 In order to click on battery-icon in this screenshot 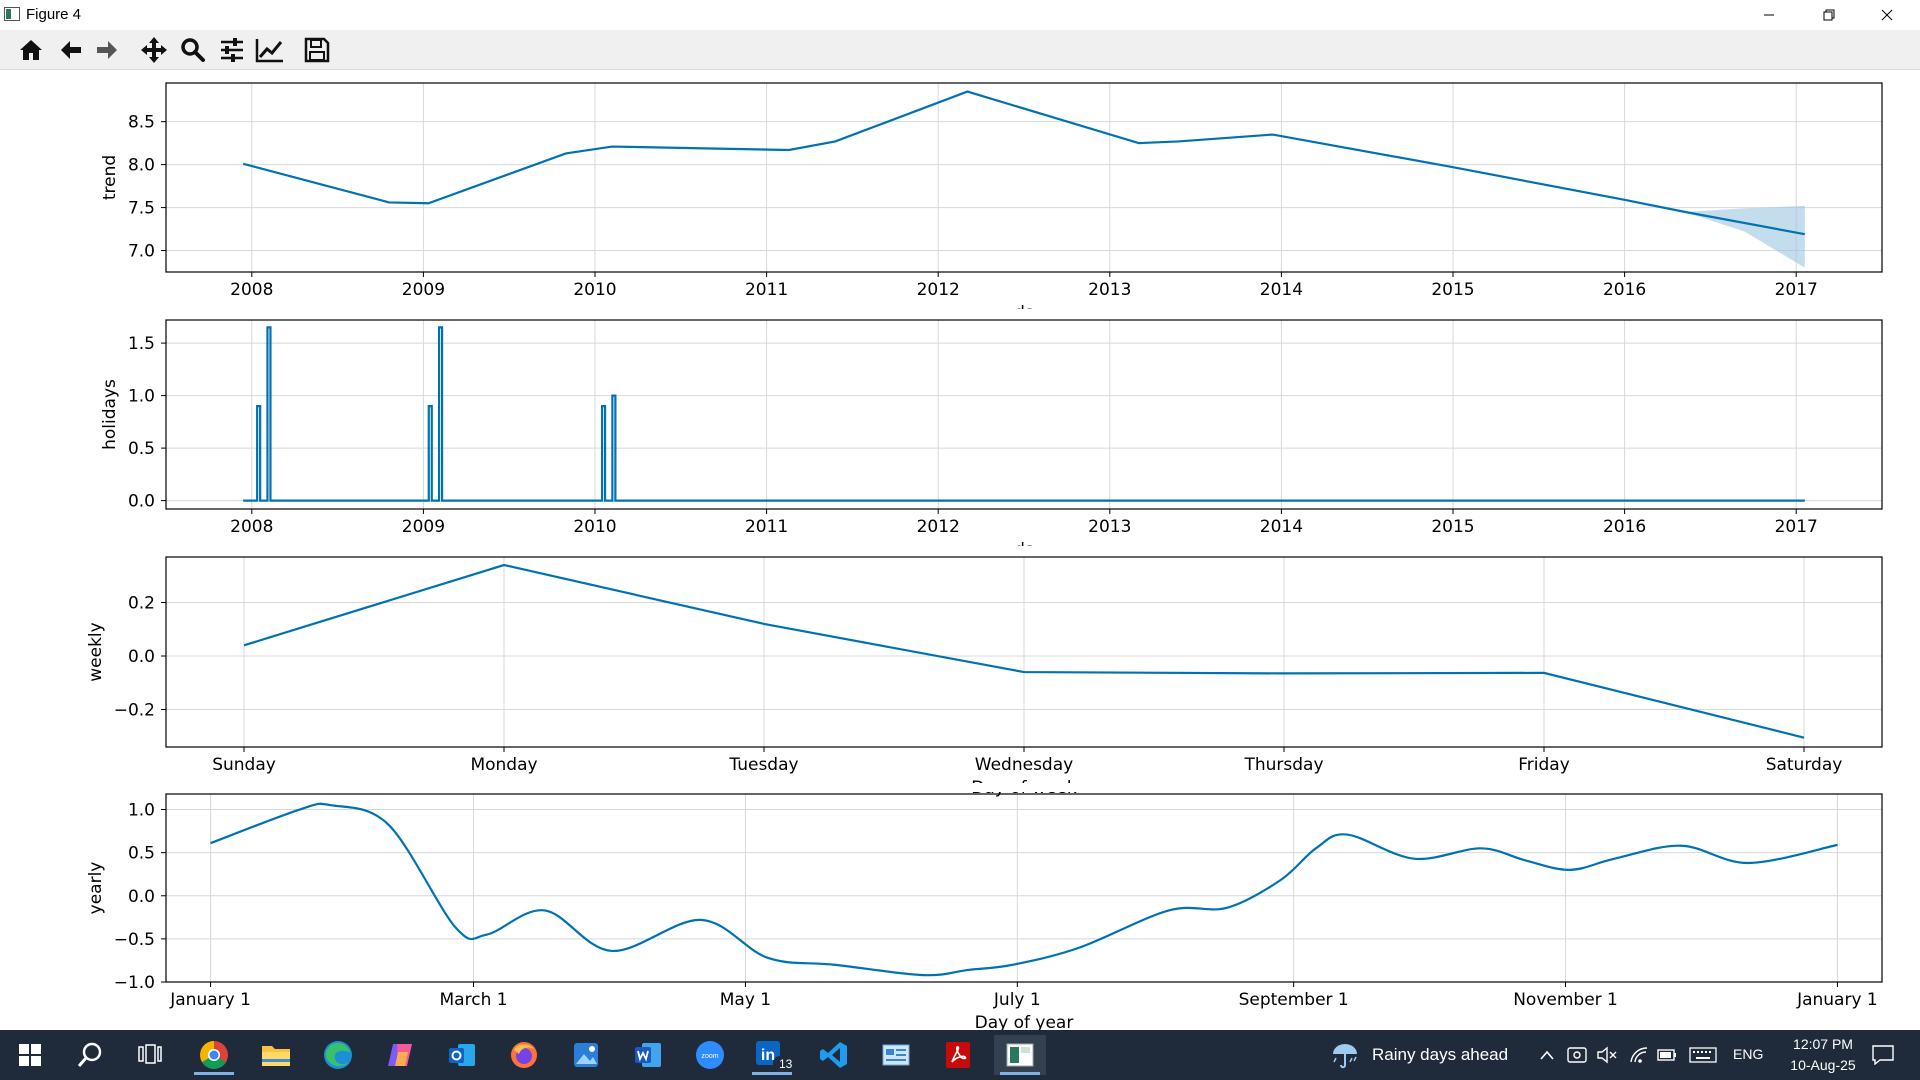, I will do `click(1667, 1055)`.